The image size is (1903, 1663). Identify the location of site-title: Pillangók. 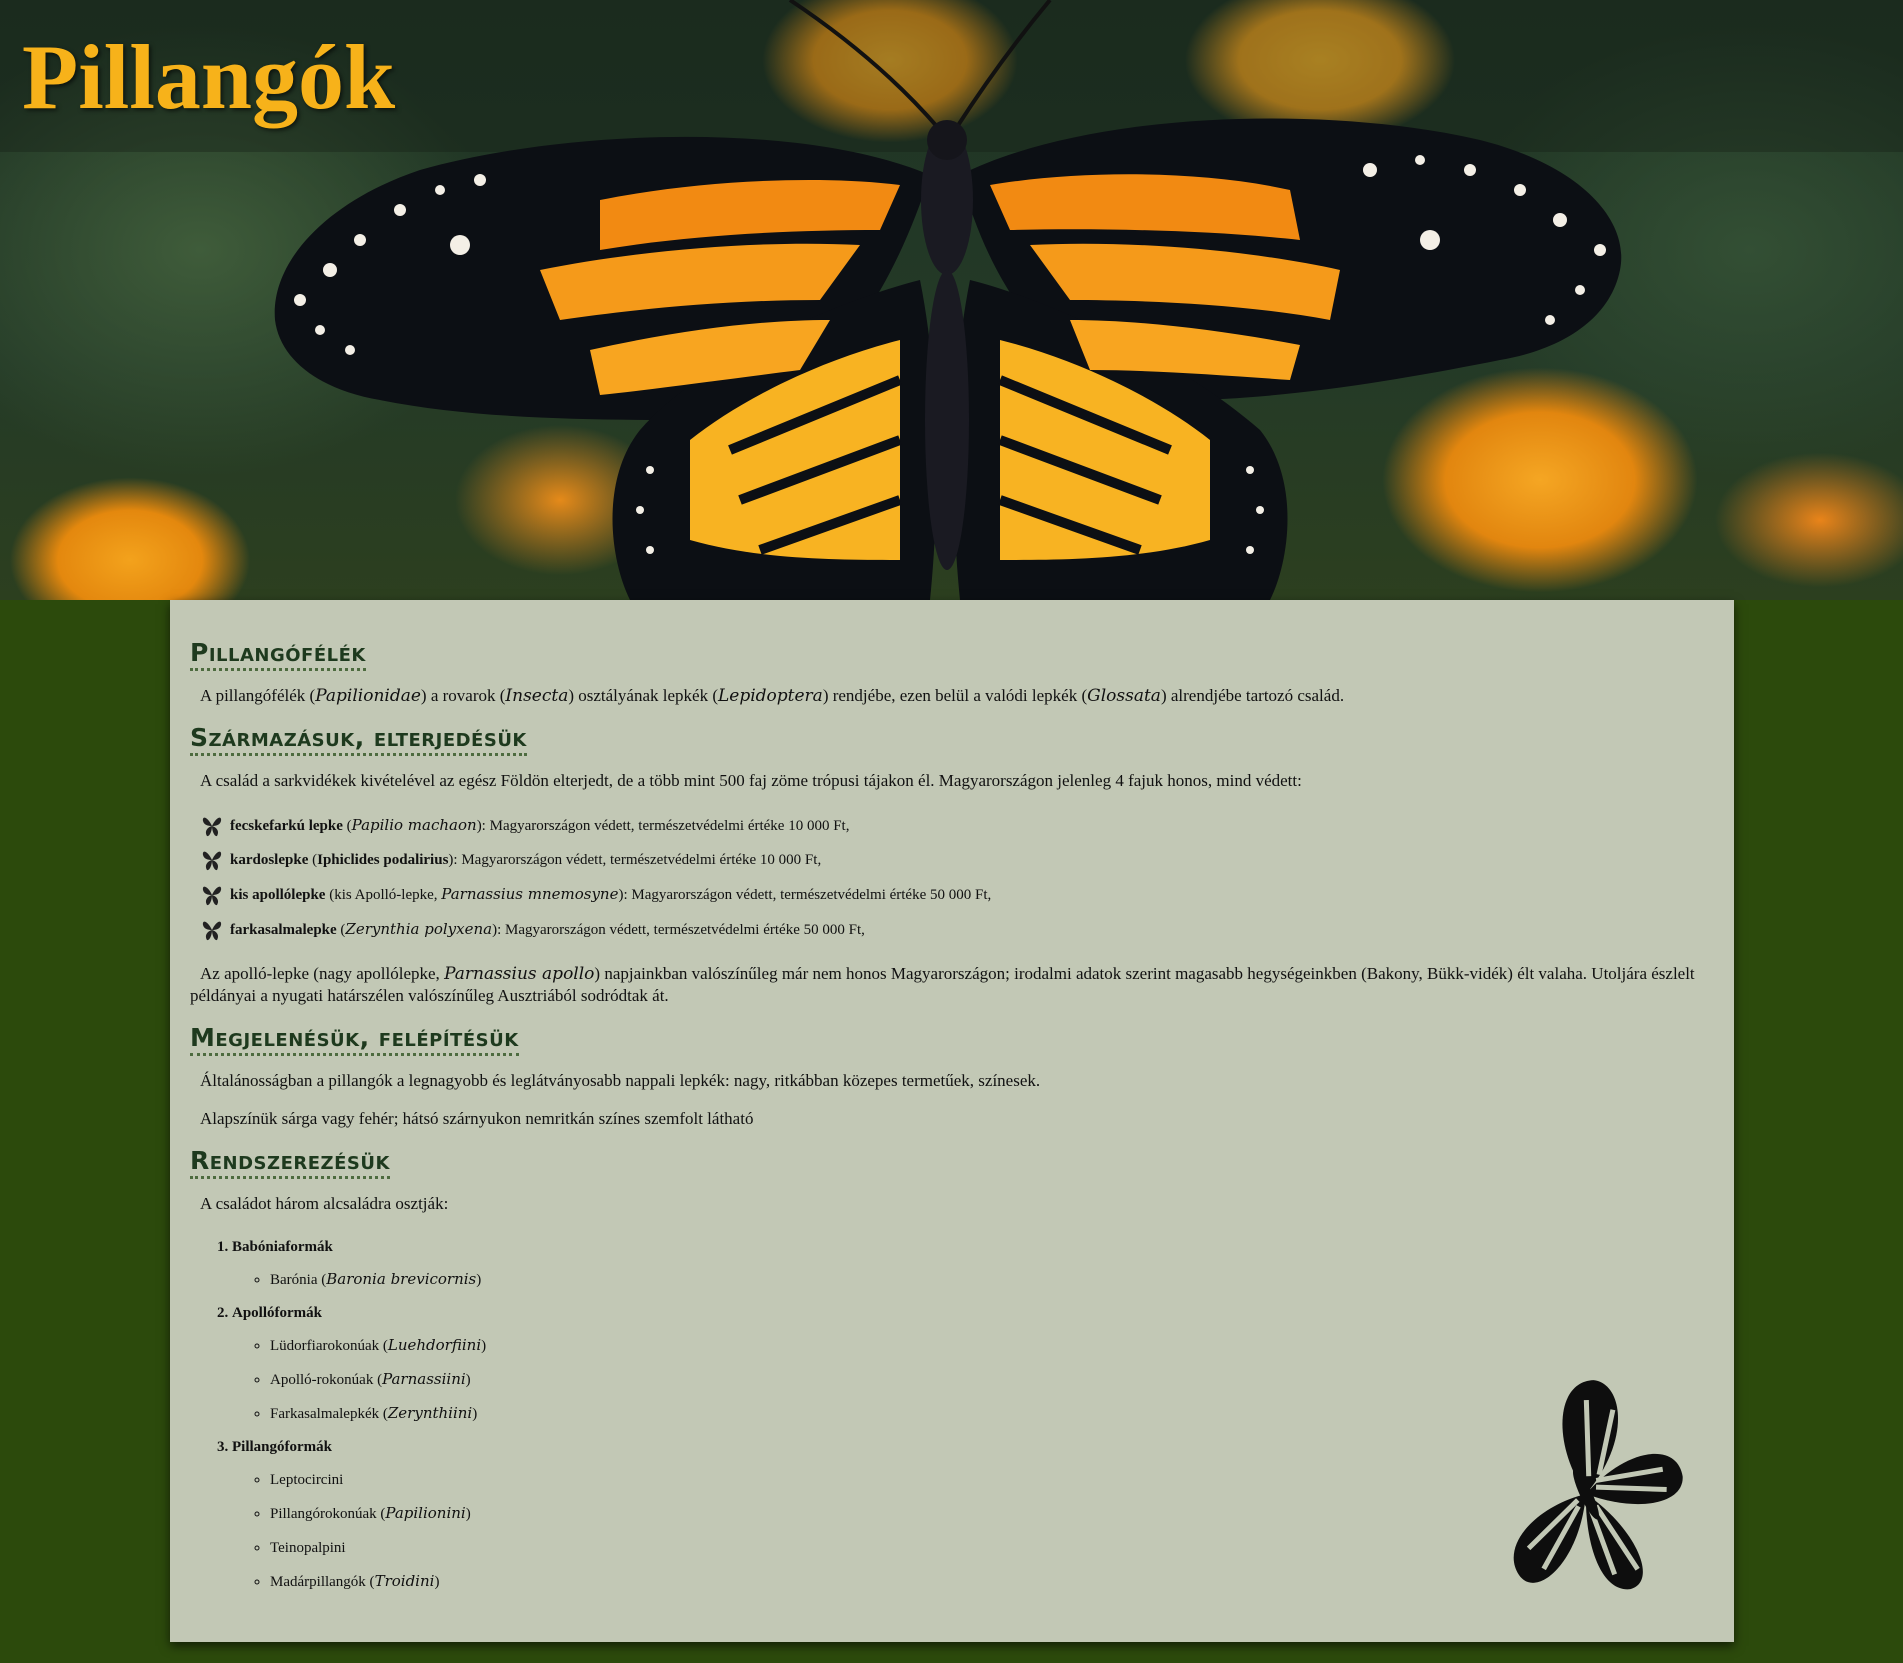
(209, 77).